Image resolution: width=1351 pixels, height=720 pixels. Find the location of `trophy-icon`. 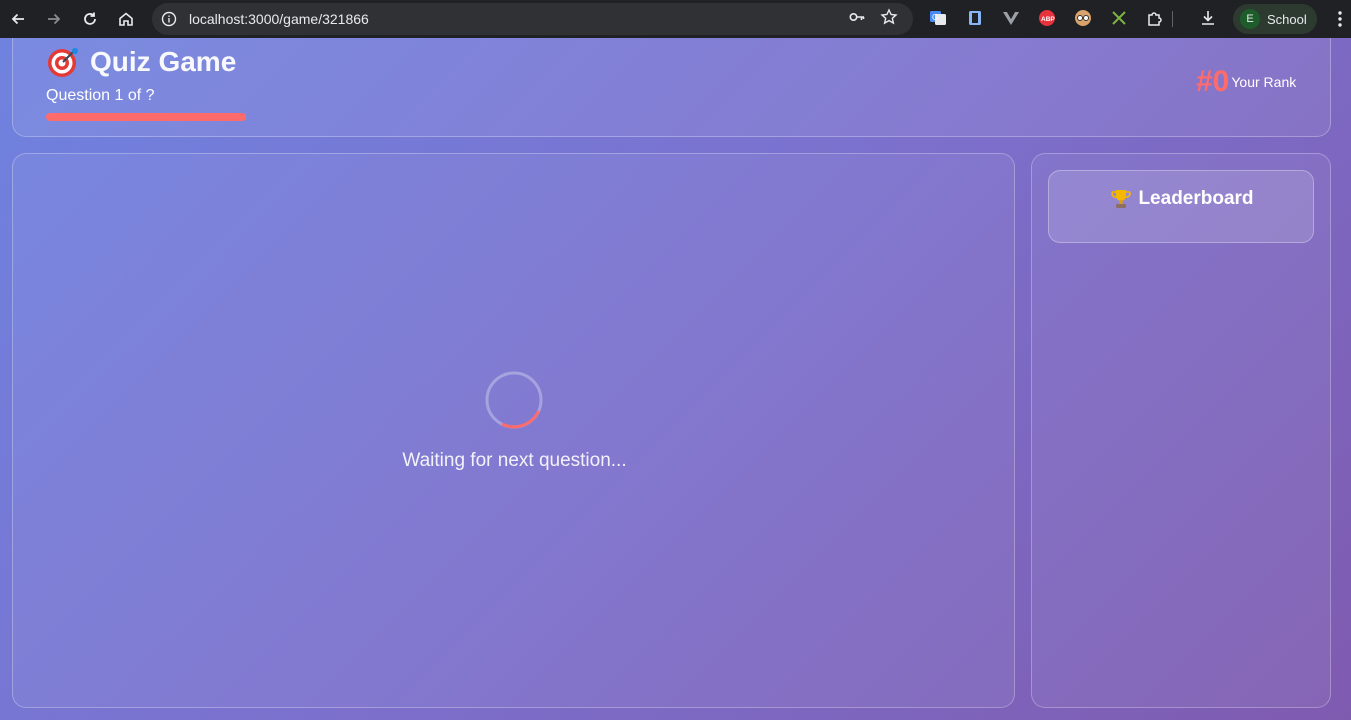

trophy-icon is located at coordinates (1121, 199).